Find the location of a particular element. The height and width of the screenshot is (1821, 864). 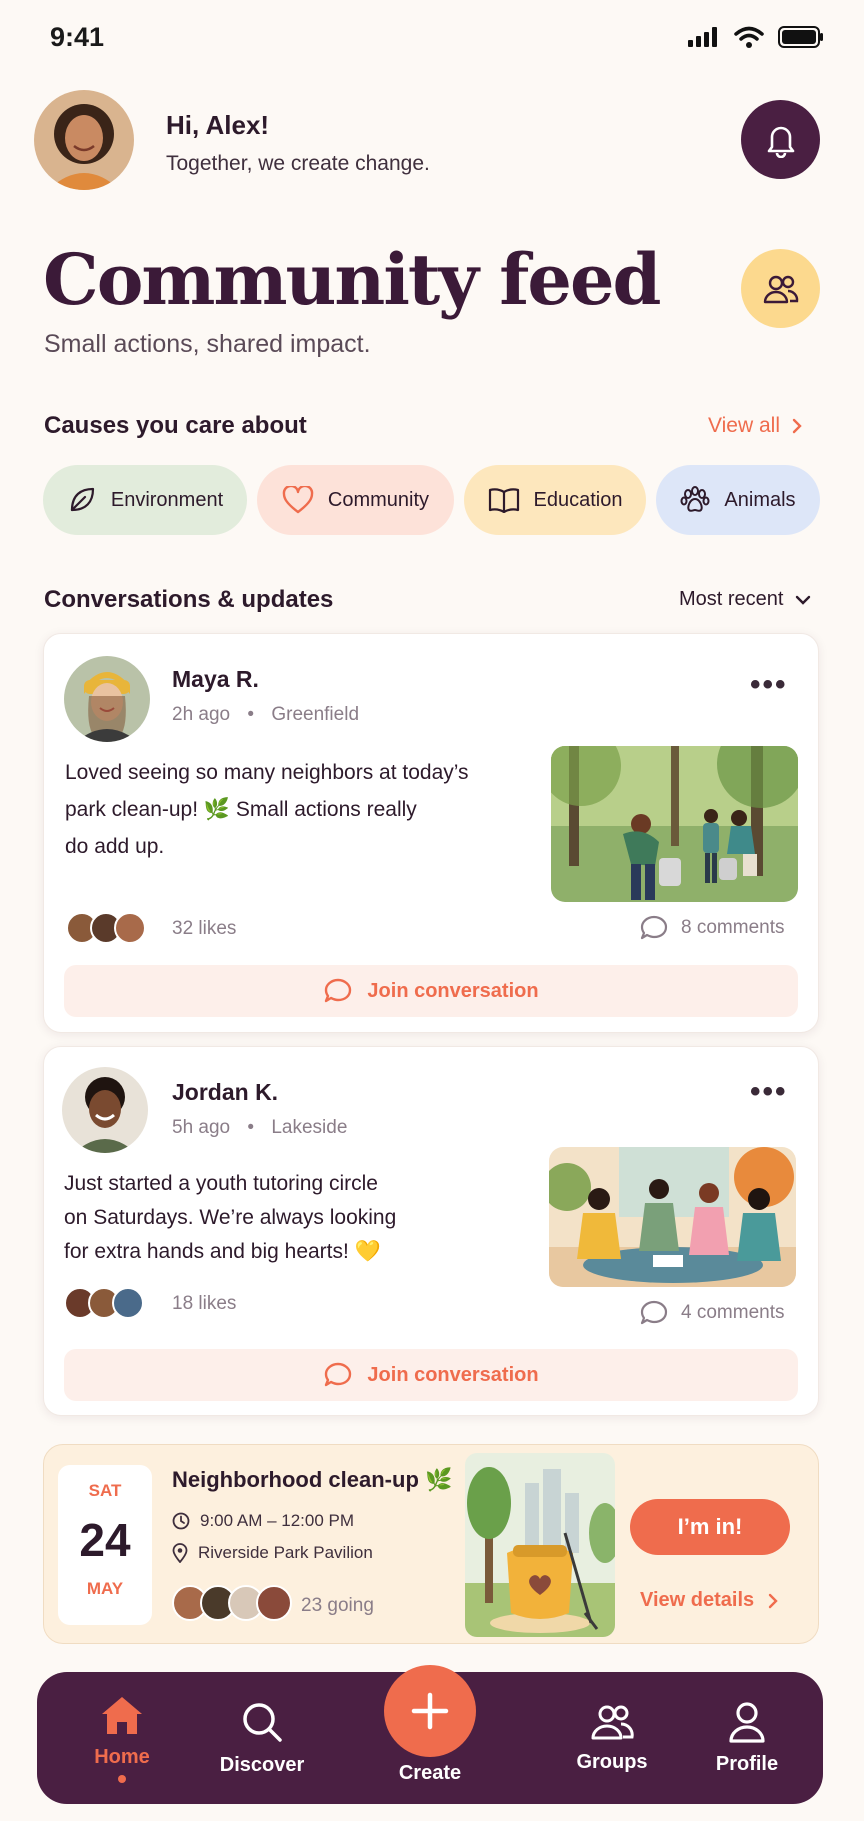

comments-count: 8 comments is located at coordinates (711, 928).